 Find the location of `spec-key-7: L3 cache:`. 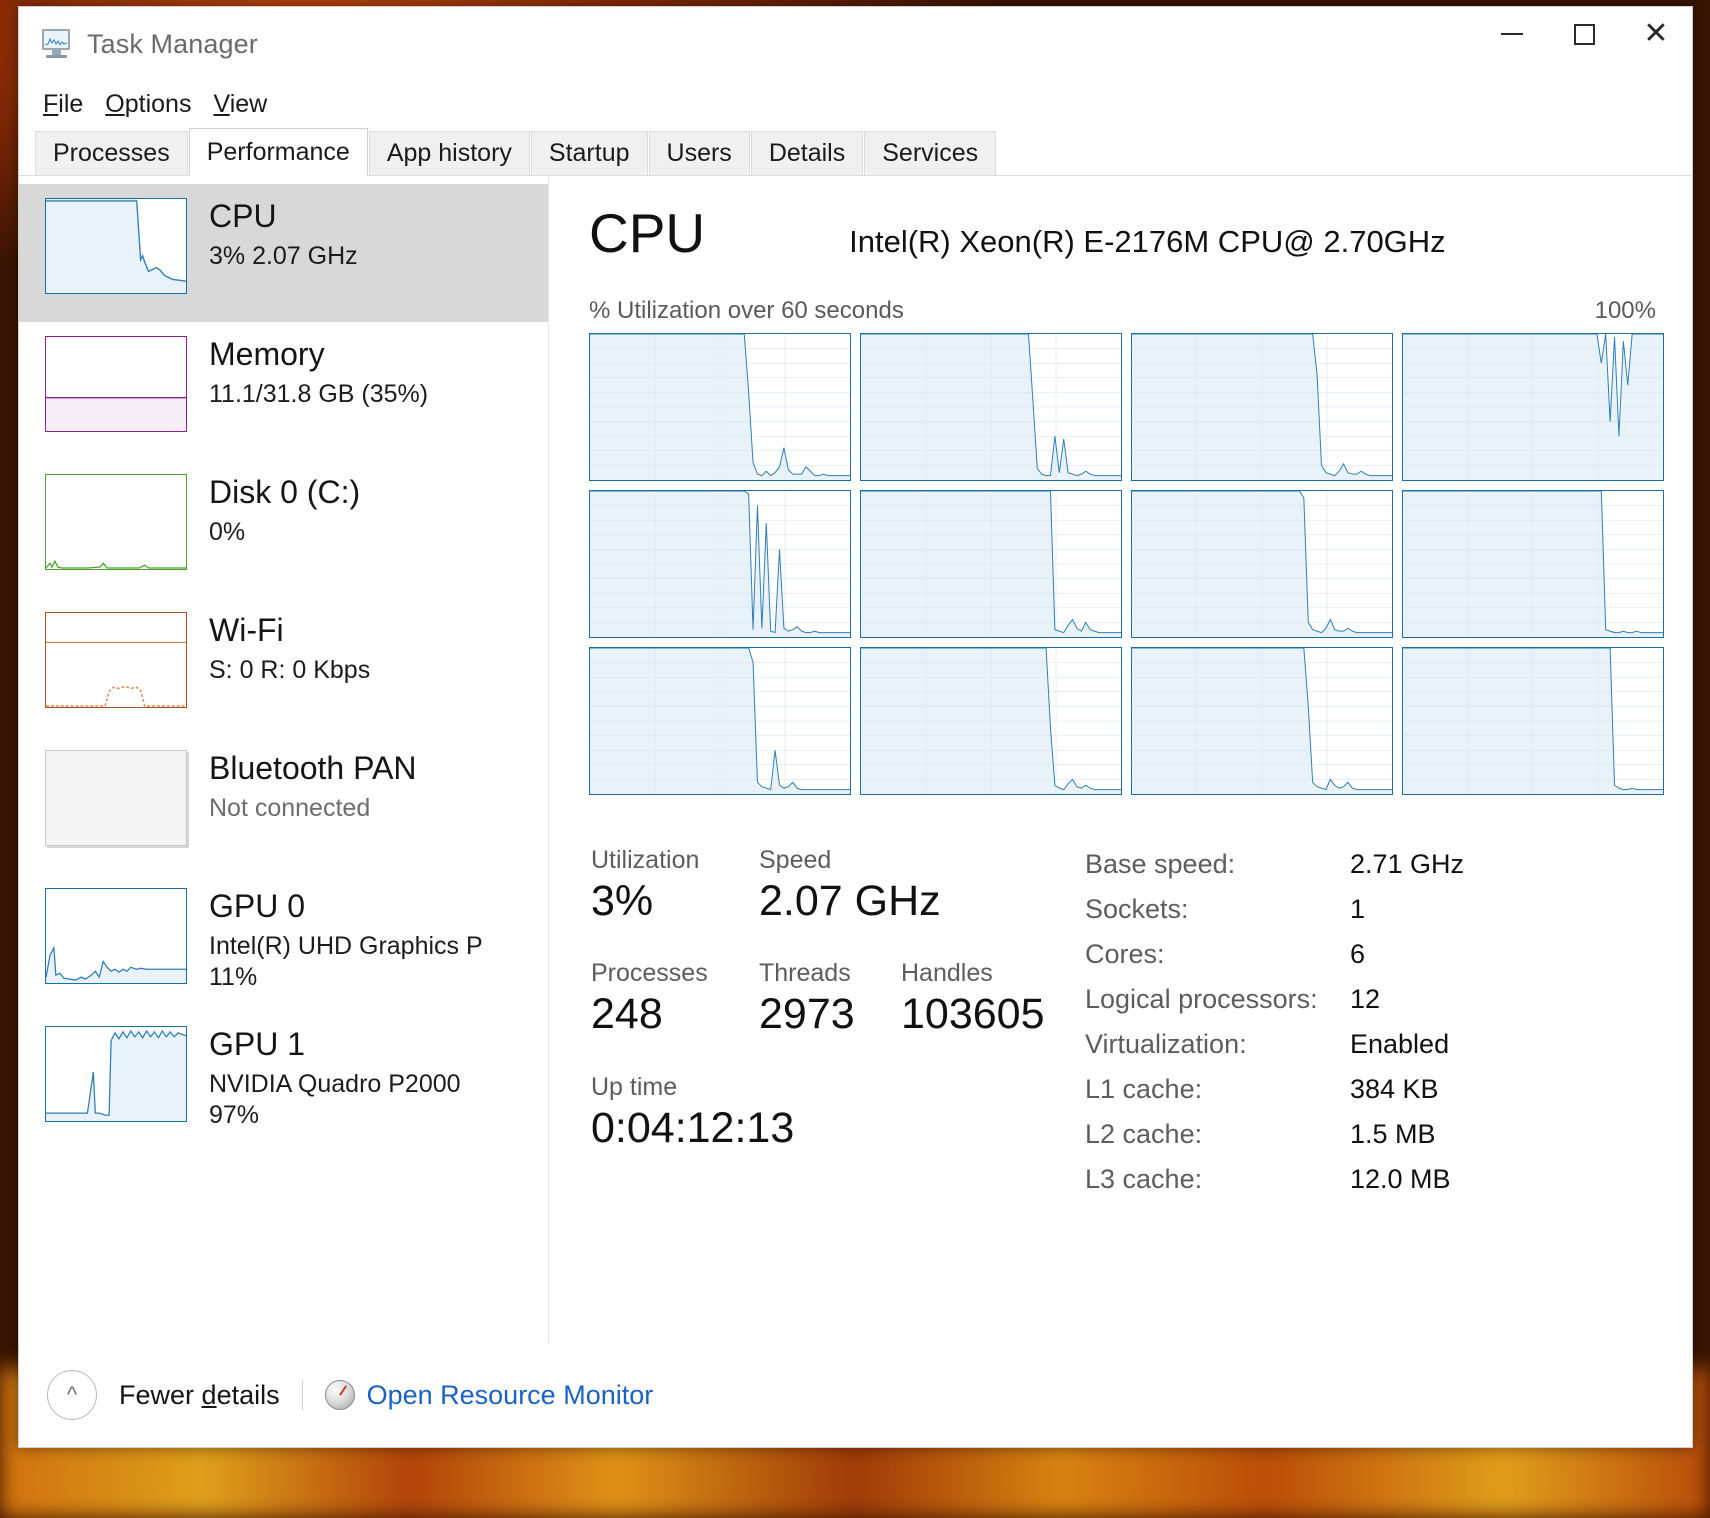

spec-key-7: L3 cache: is located at coordinates (1144, 1179).